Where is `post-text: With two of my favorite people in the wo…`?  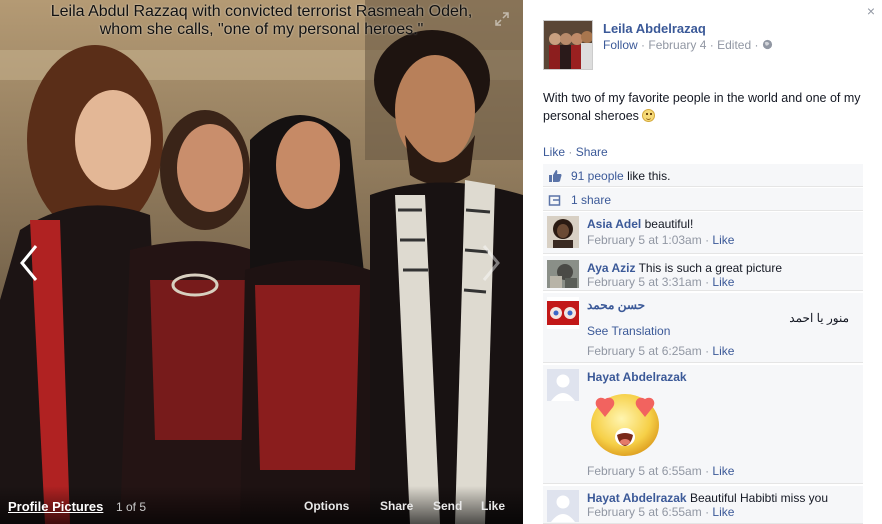 post-text: With two of my favorite people in the wo… is located at coordinates (703, 107).